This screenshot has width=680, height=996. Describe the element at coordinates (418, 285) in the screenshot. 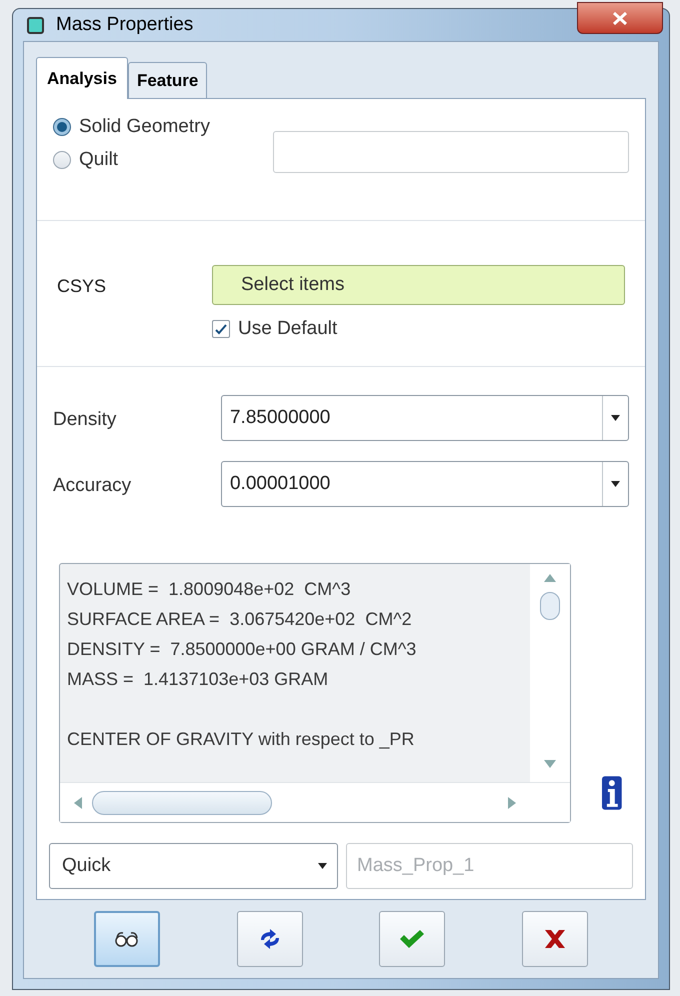

I see `select-items-field: Select items` at that location.